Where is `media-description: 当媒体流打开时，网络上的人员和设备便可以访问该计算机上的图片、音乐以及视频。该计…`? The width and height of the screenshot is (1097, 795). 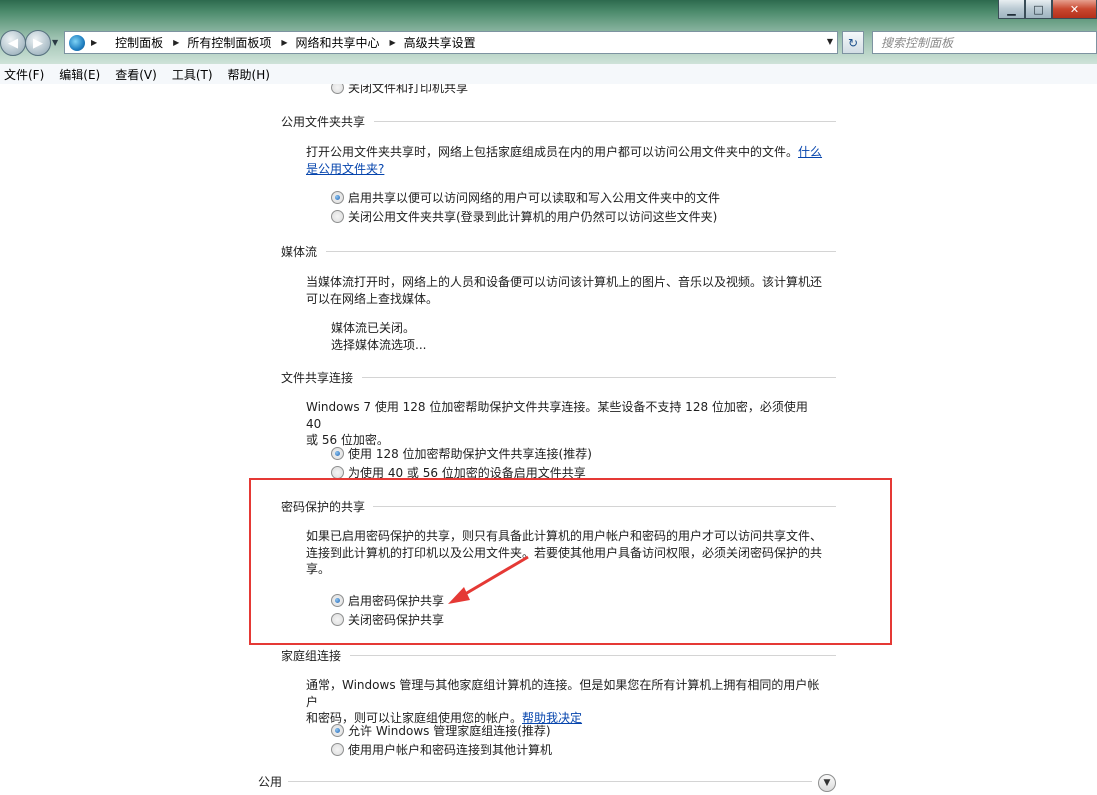 media-description: 当媒体流打开时，网络上的人员和设备便可以访问该计算机上的图片、音乐以及视频。该计… is located at coordinates (566, 290).